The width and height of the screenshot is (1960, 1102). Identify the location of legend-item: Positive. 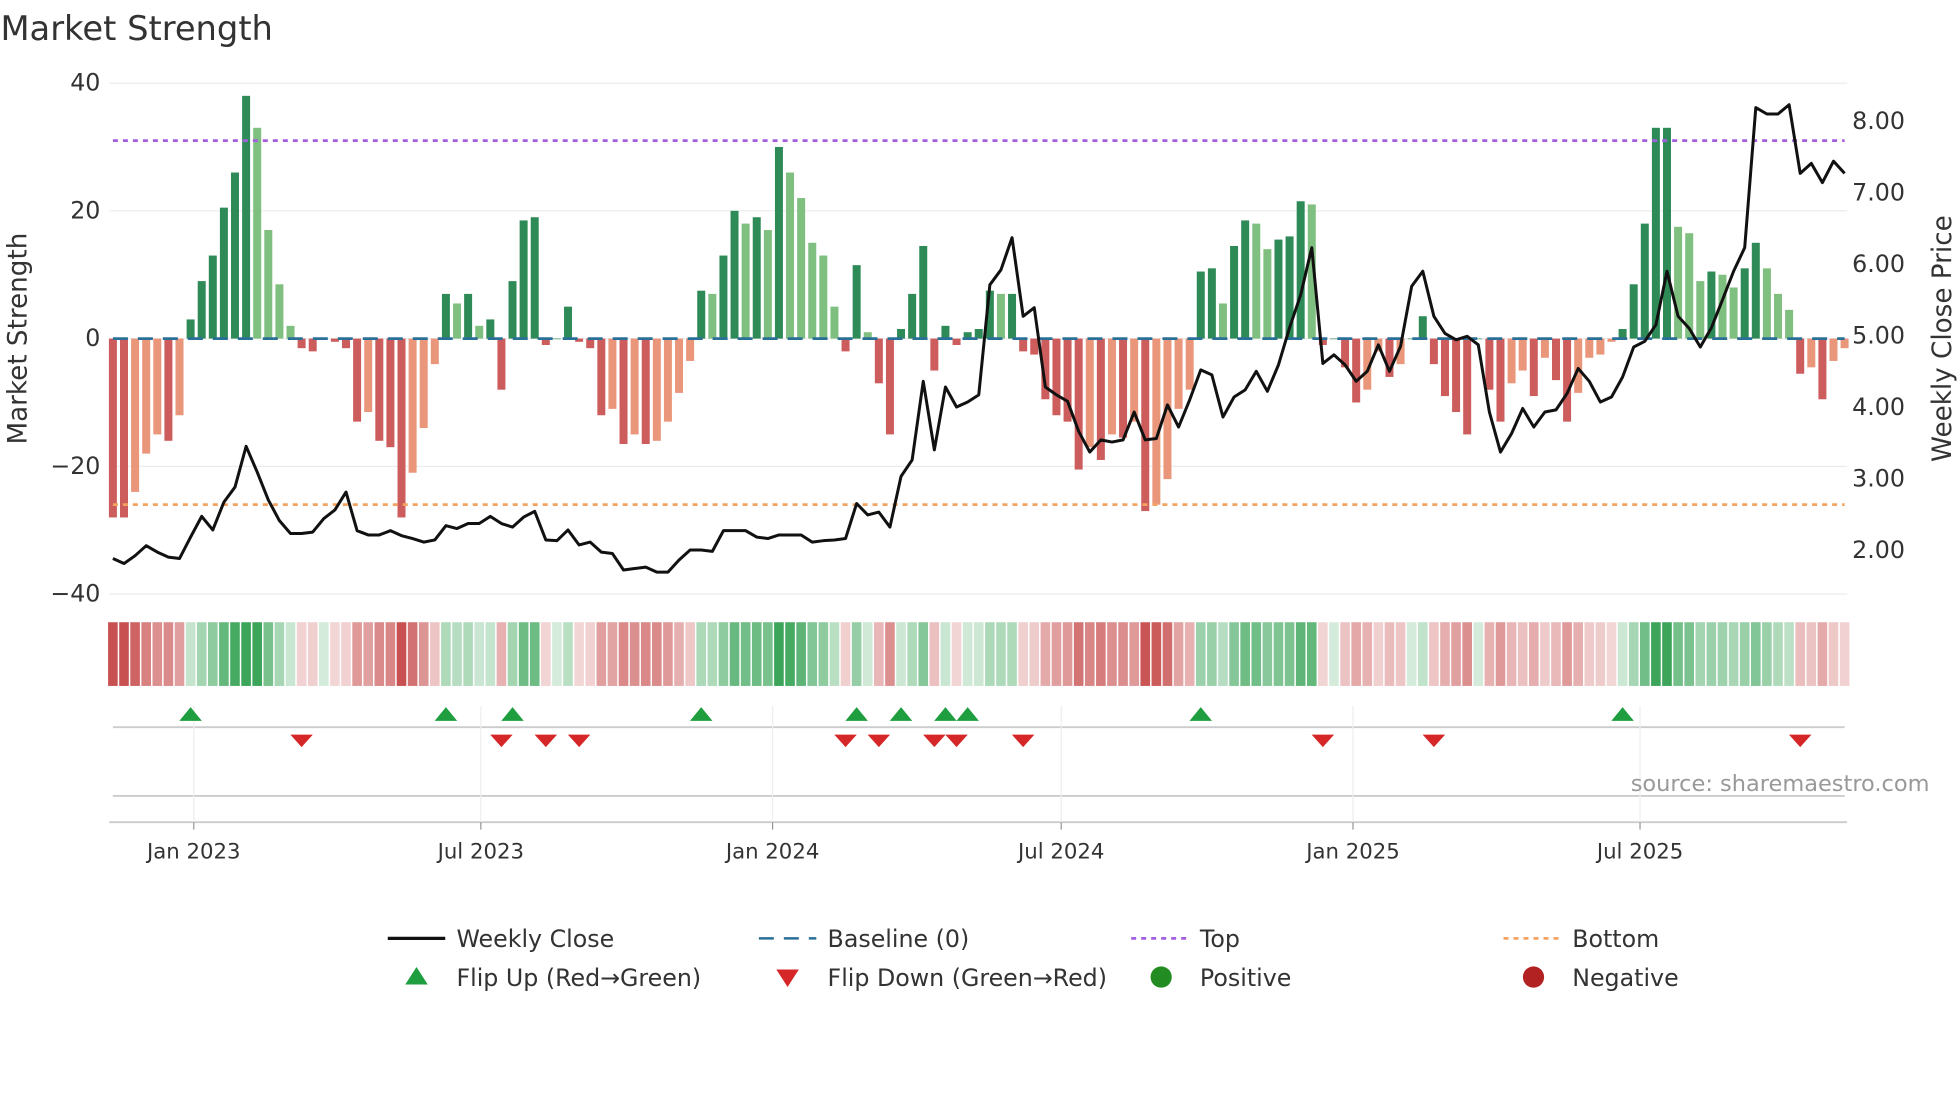
(1220, 978).